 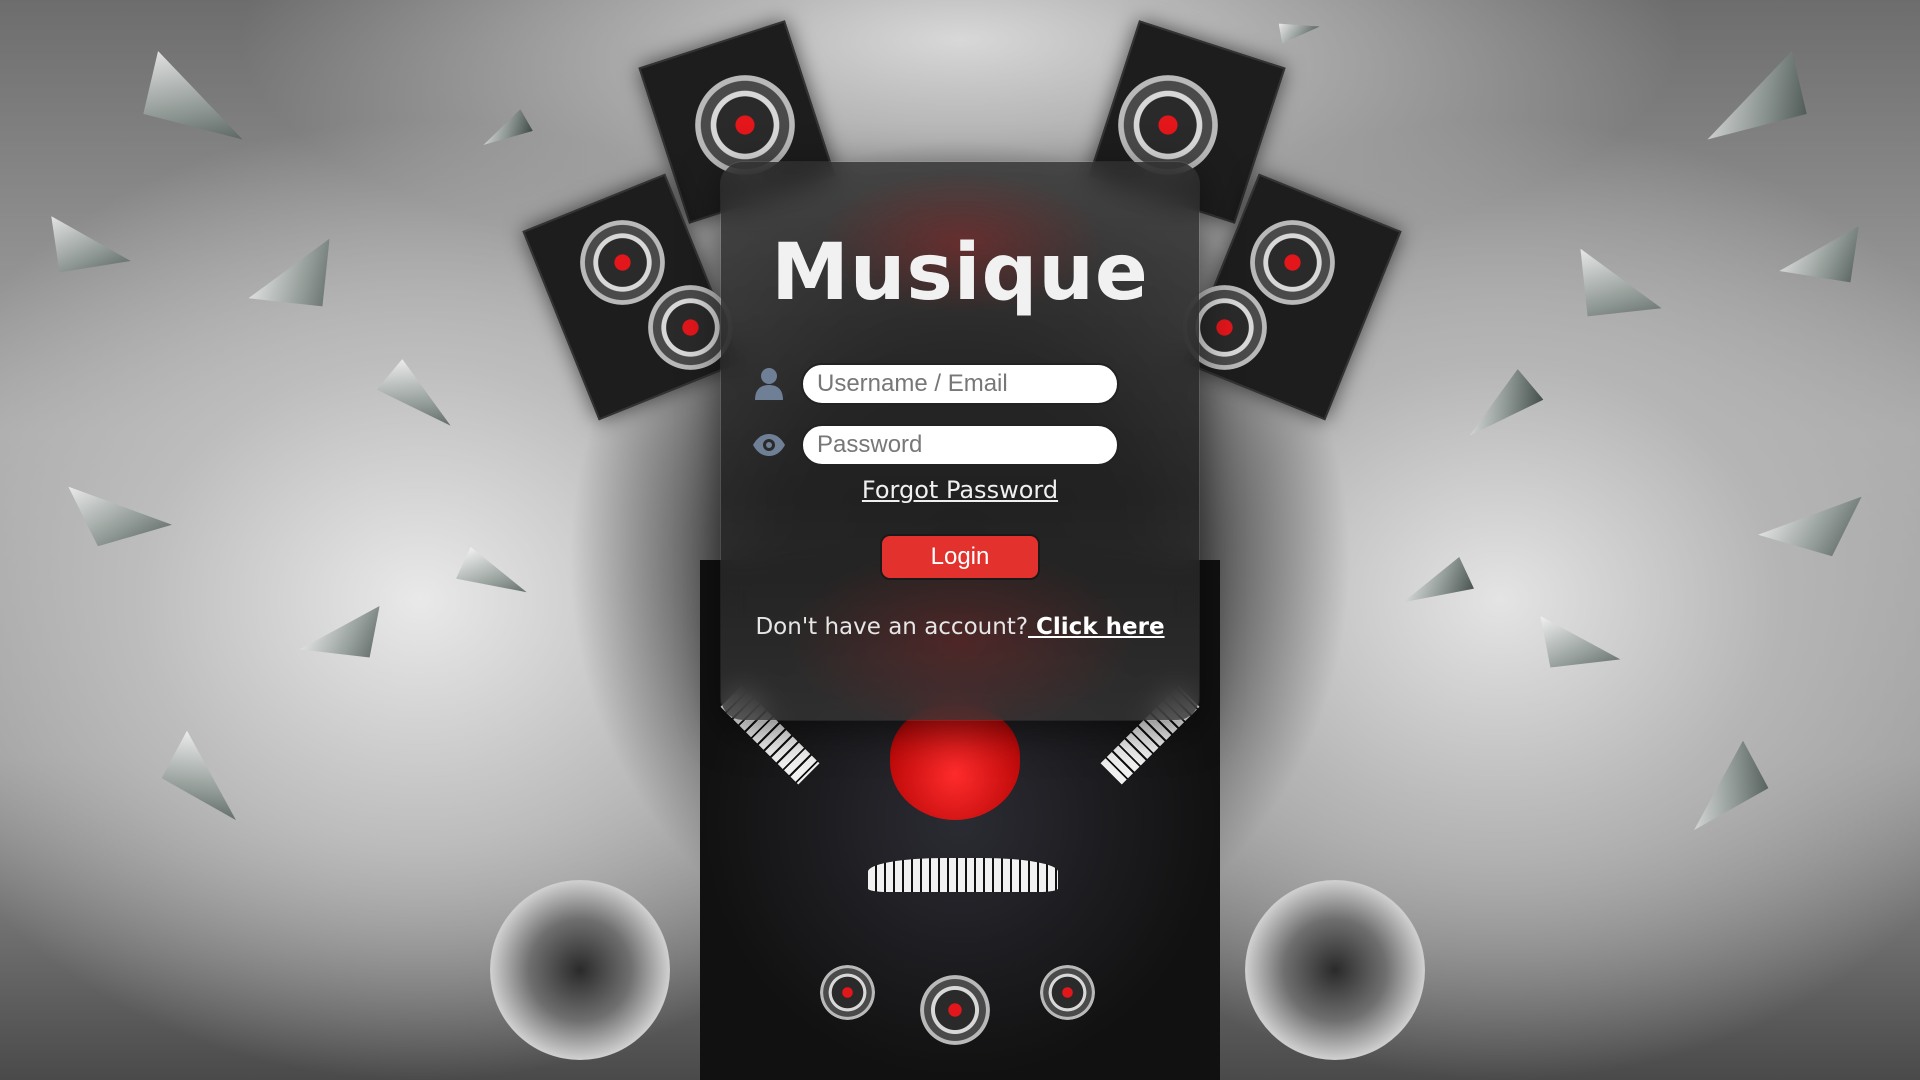 I want to click on trumpet-horn-right, so click(x=1335, y=970).